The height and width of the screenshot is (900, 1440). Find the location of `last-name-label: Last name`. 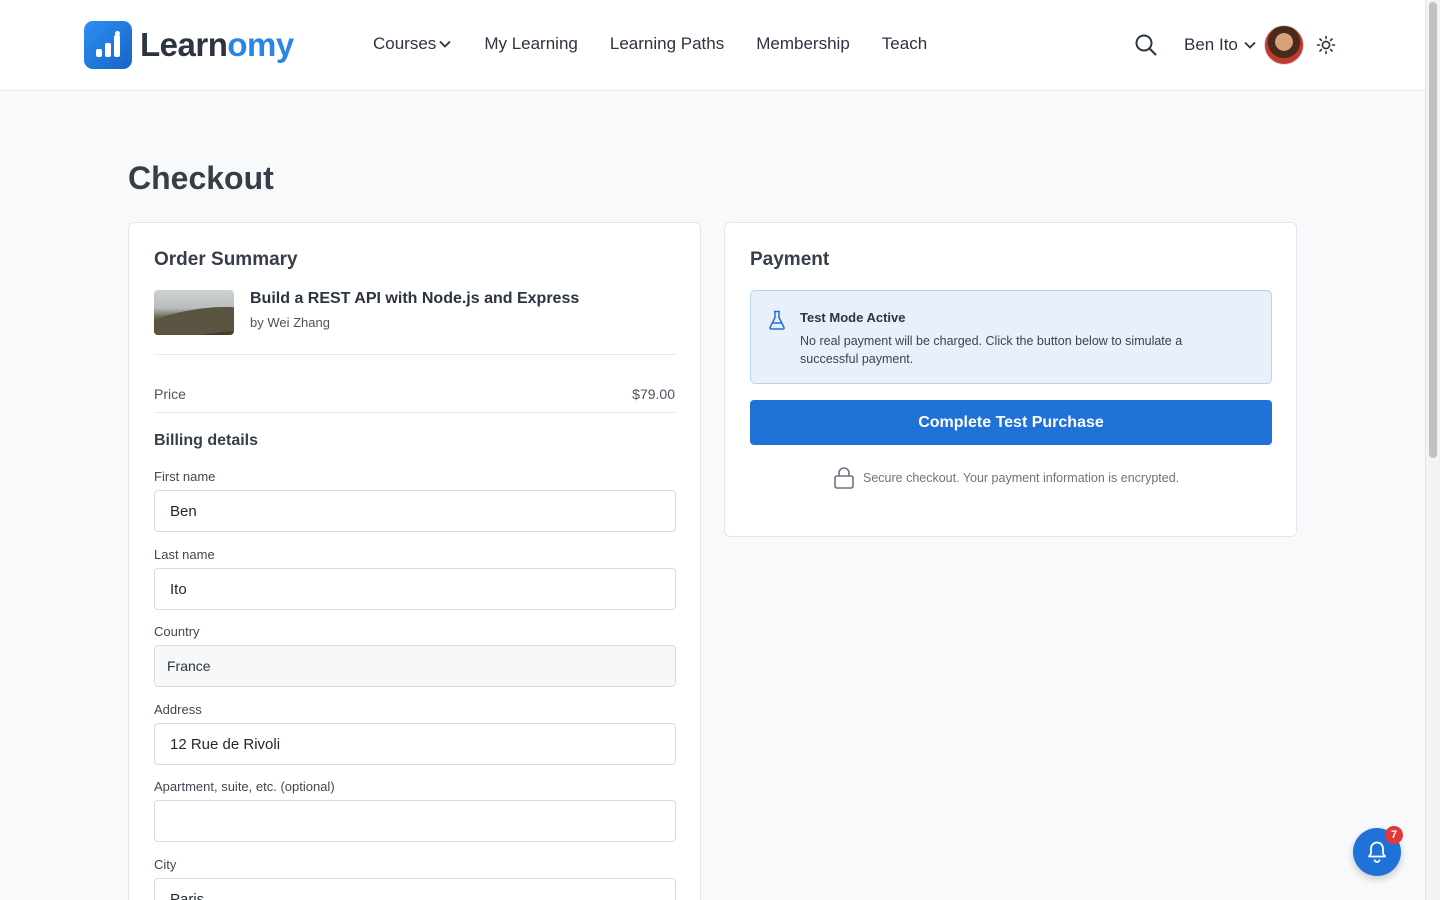

last-name-label: Last name is located at coordinates (184, 554).